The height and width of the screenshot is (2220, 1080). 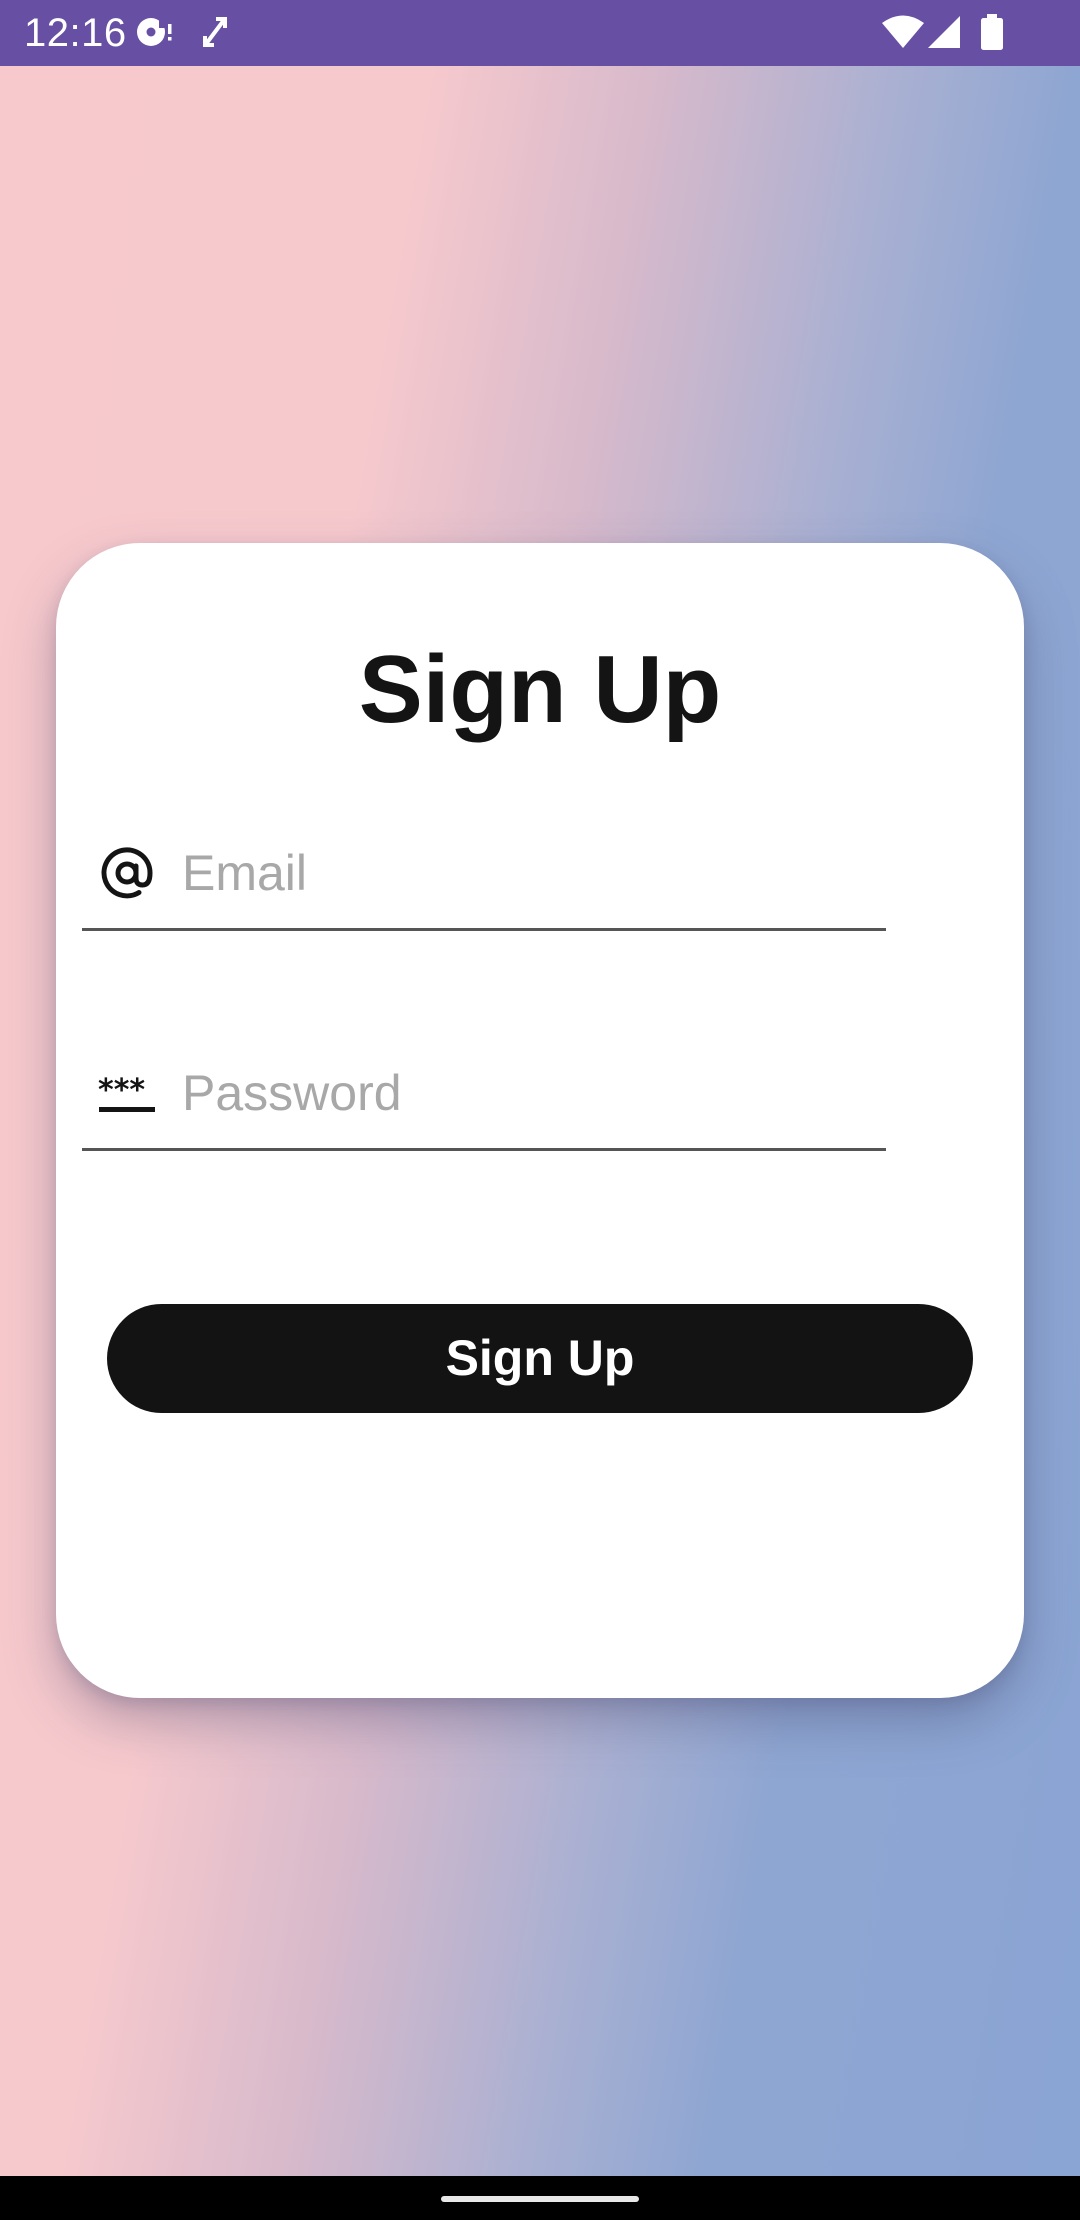 I want to click on home-gesture-handle, so click(x=540, y=2199).